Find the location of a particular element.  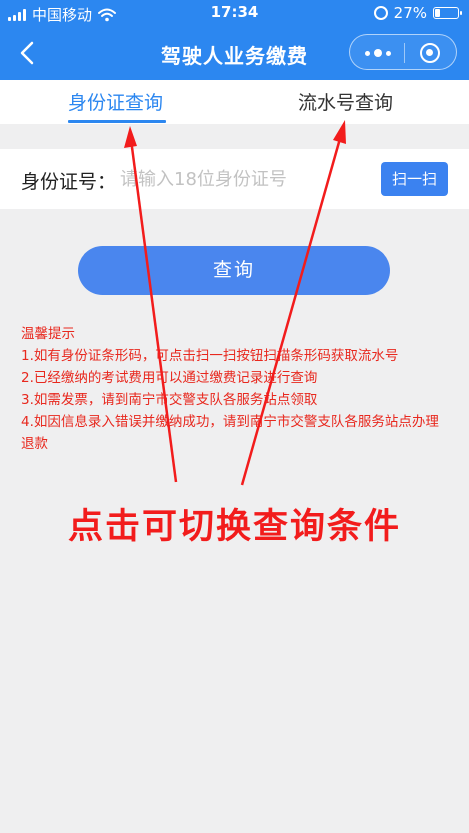

active-tab-indicator is located at coordinates (117, 121).